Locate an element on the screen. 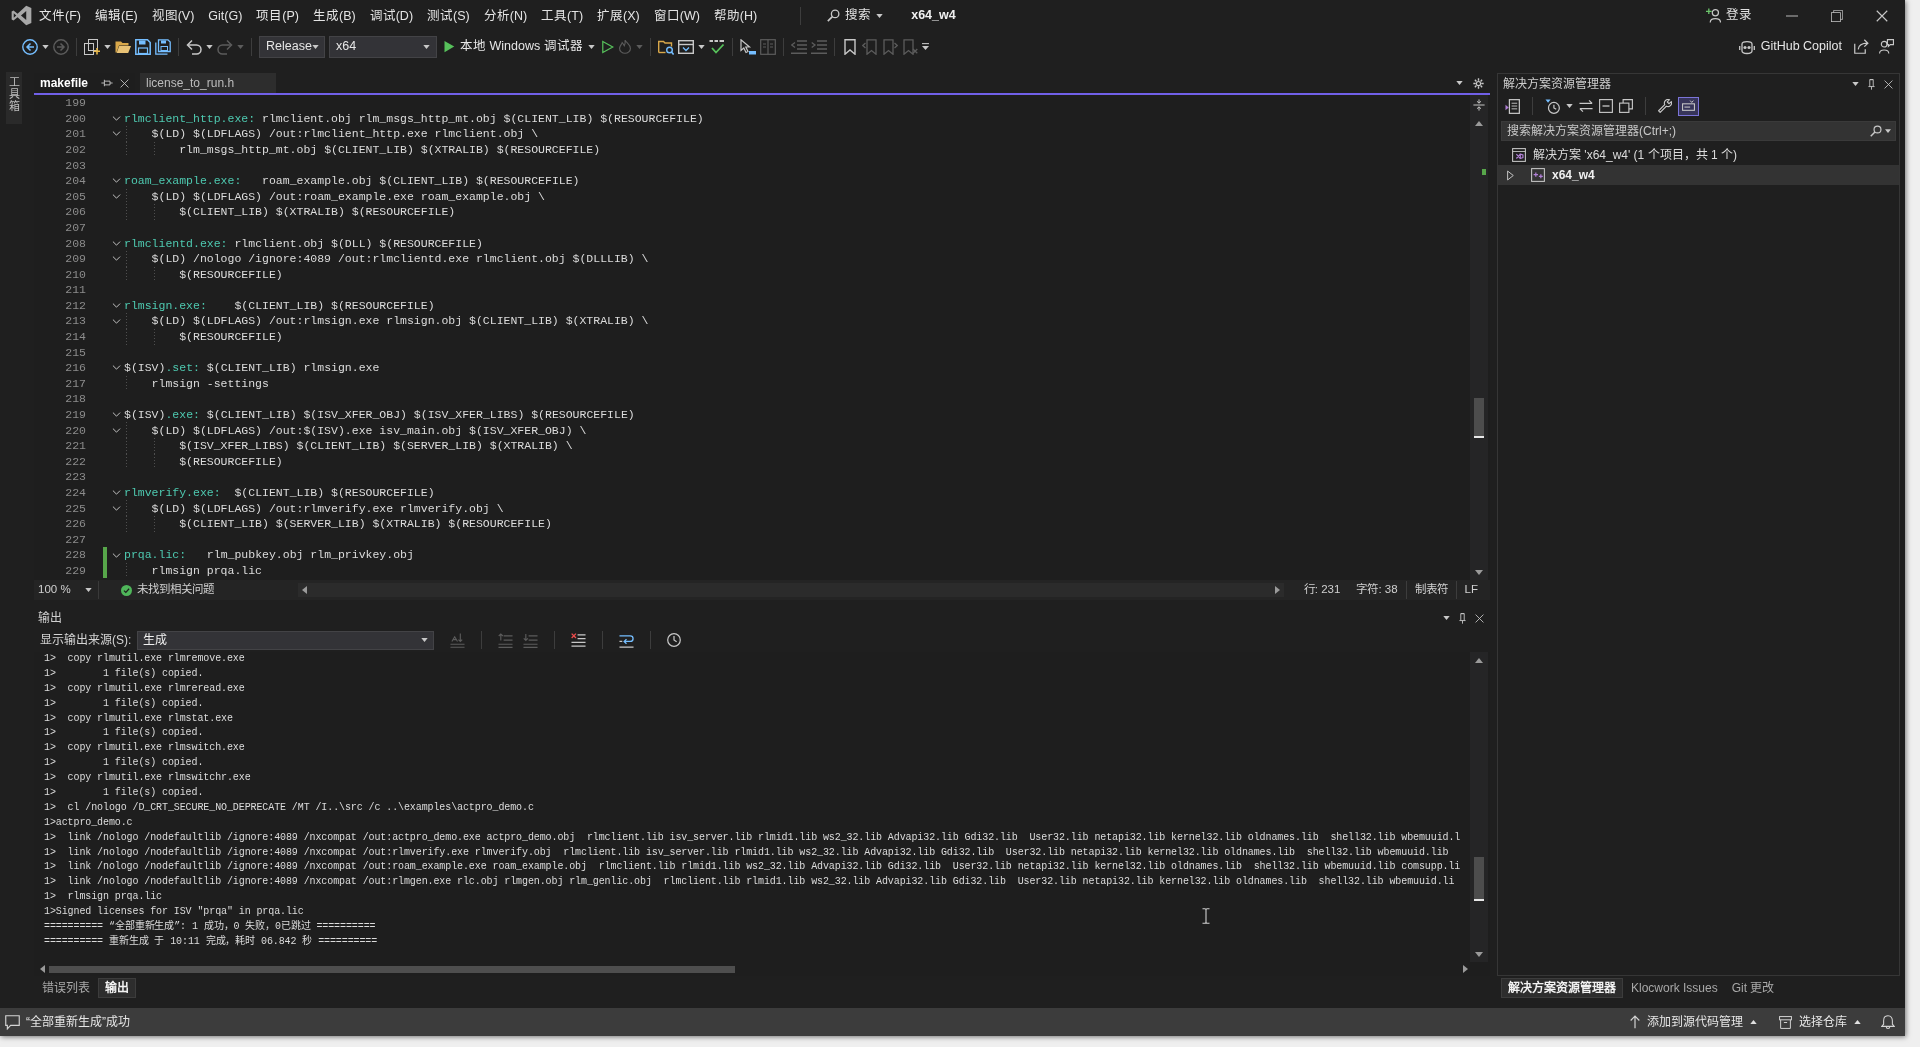 This screenshot has height=1047, width=1920. message-icon is located at coordinates (12, 1022).